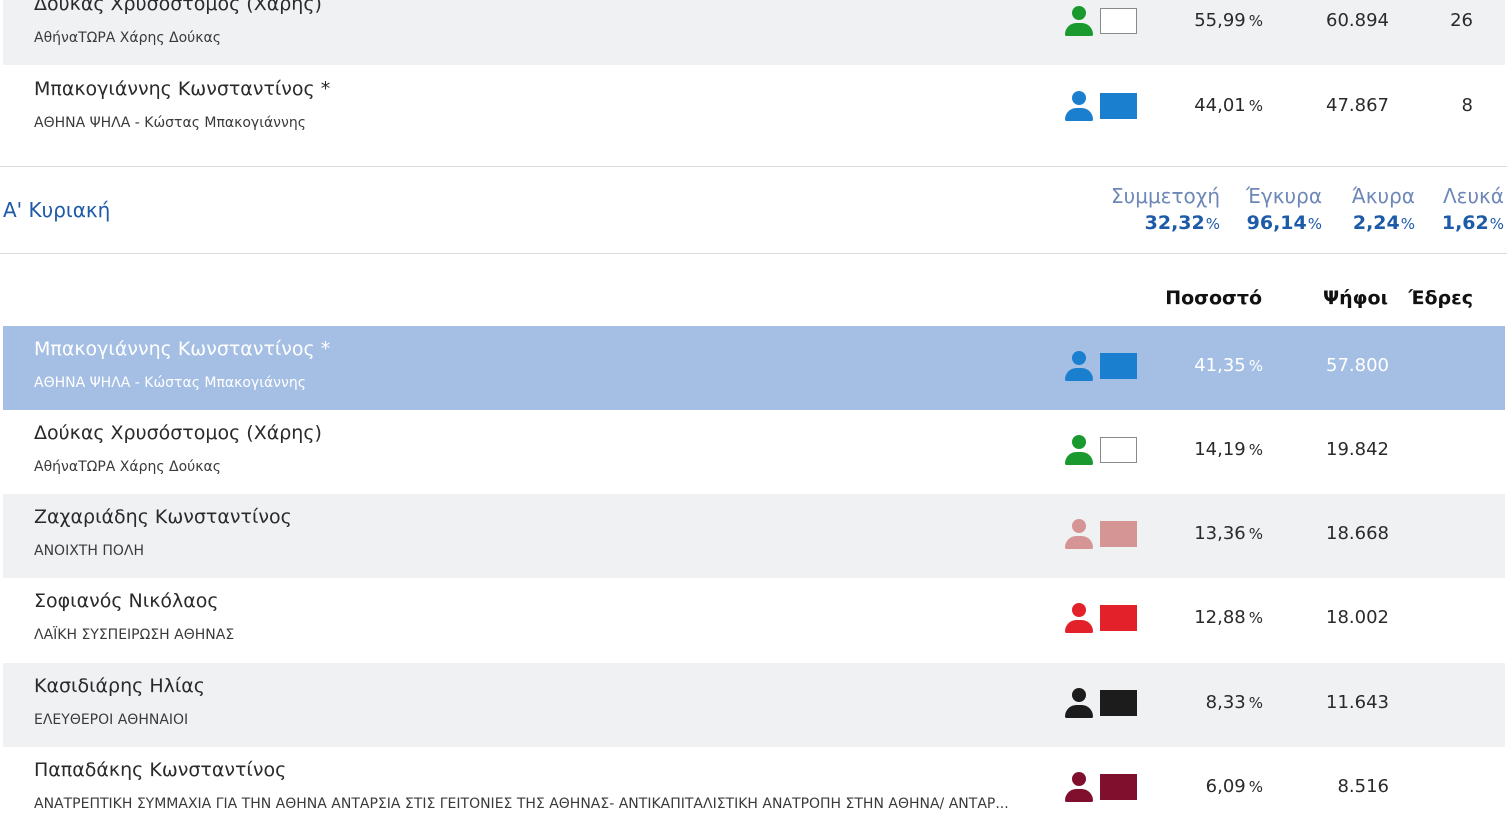 This screenshot has width=1507, height=823. What do you see at coordinates (1357, 449) in the screenshot?
I see `votes-value: 19.842` at bounding box center [1357, 449].